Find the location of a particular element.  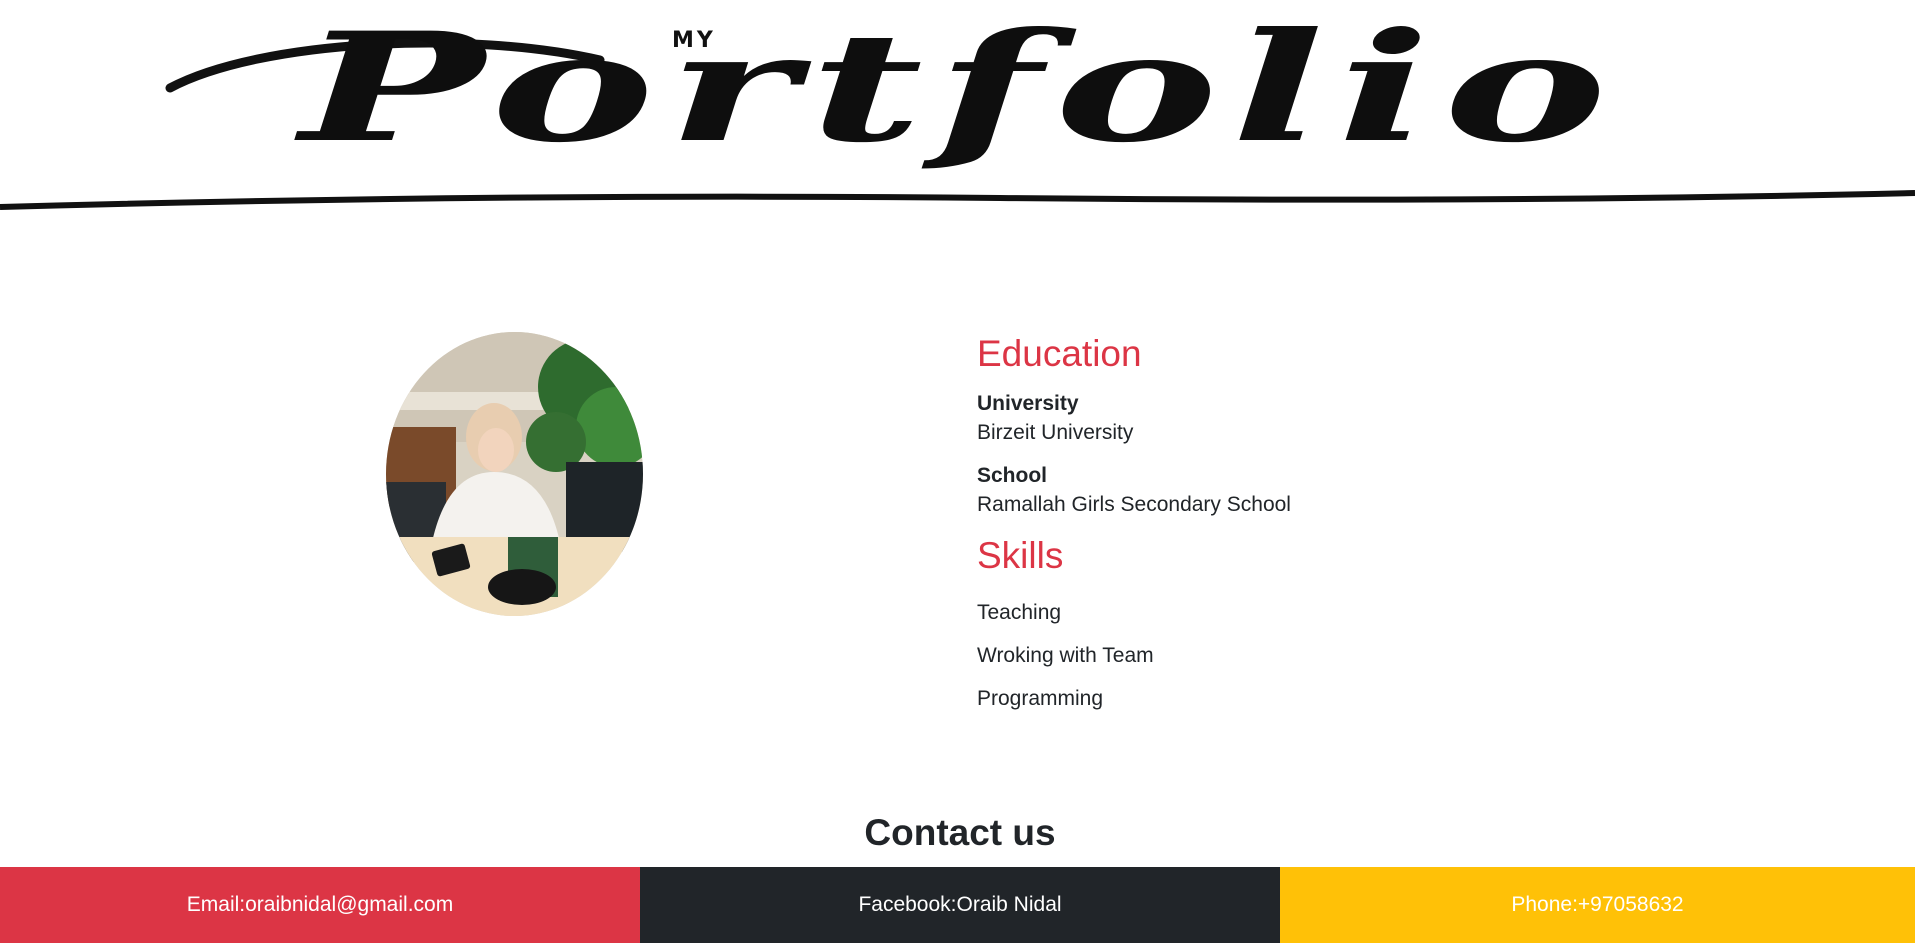

skill-item: Wroking with Team is located at coordinates (1065, 655).